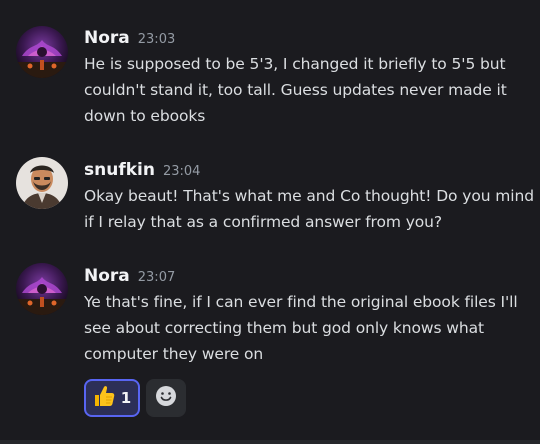 The height and width of the screenshot is (444, 540). I want to click on avatar-snufkin-image, so click(42, 183).